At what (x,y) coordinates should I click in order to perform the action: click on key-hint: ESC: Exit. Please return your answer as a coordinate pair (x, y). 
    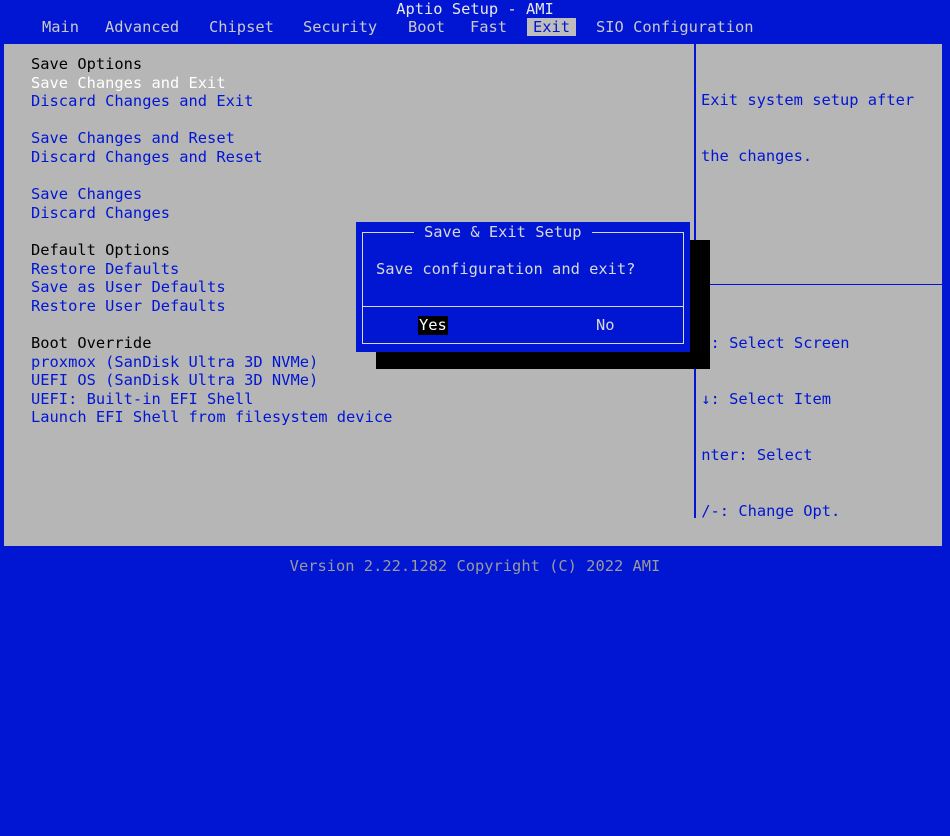
    Looking at the image, I should click on (743, 789).